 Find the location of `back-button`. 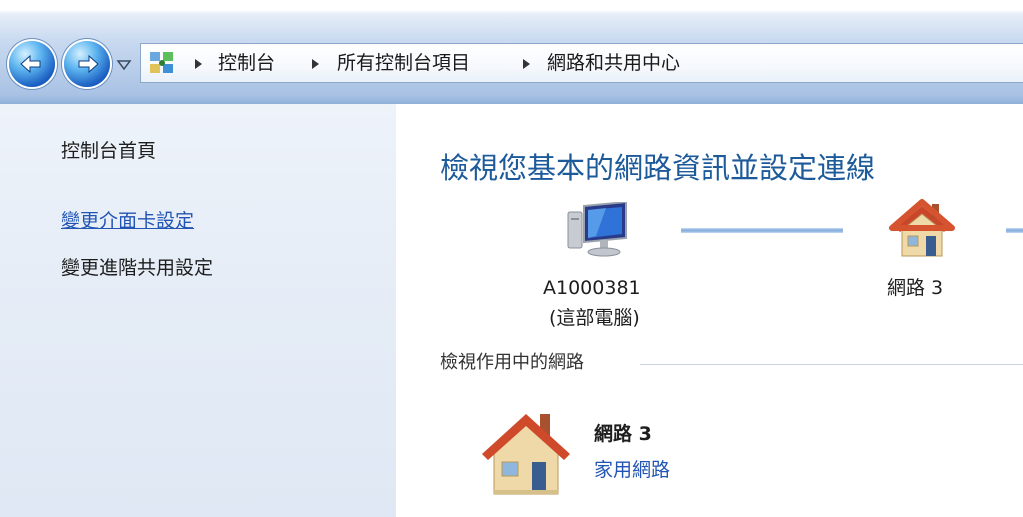

back-button is located at coordinates (32, 64).